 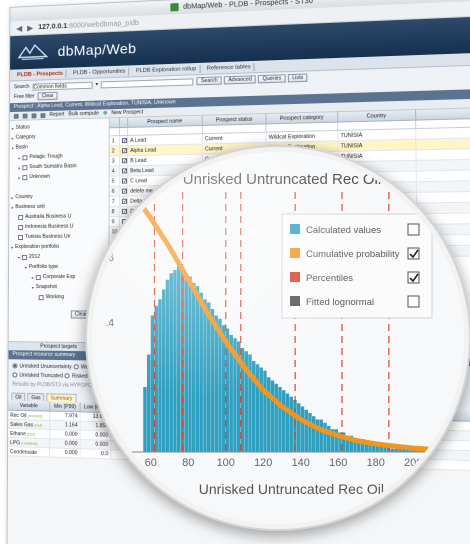 What do you see at coordinates (240, 79) in the screenshot?
I see `search-button-advanced: Advanced` at bounding box center [240, 79].